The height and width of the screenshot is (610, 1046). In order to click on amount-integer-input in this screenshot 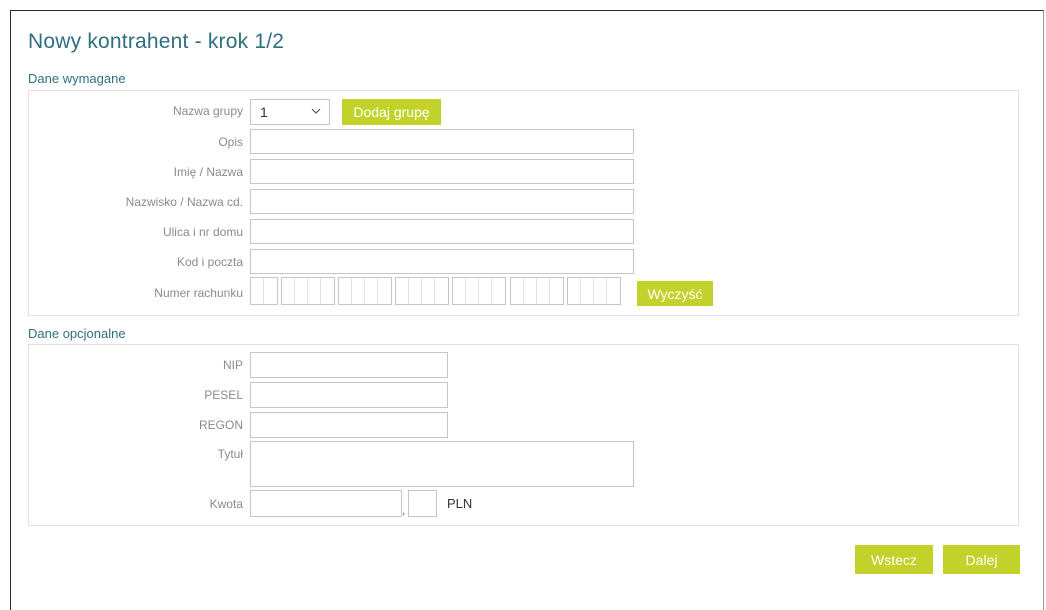, I will do `click(326, 503)`.